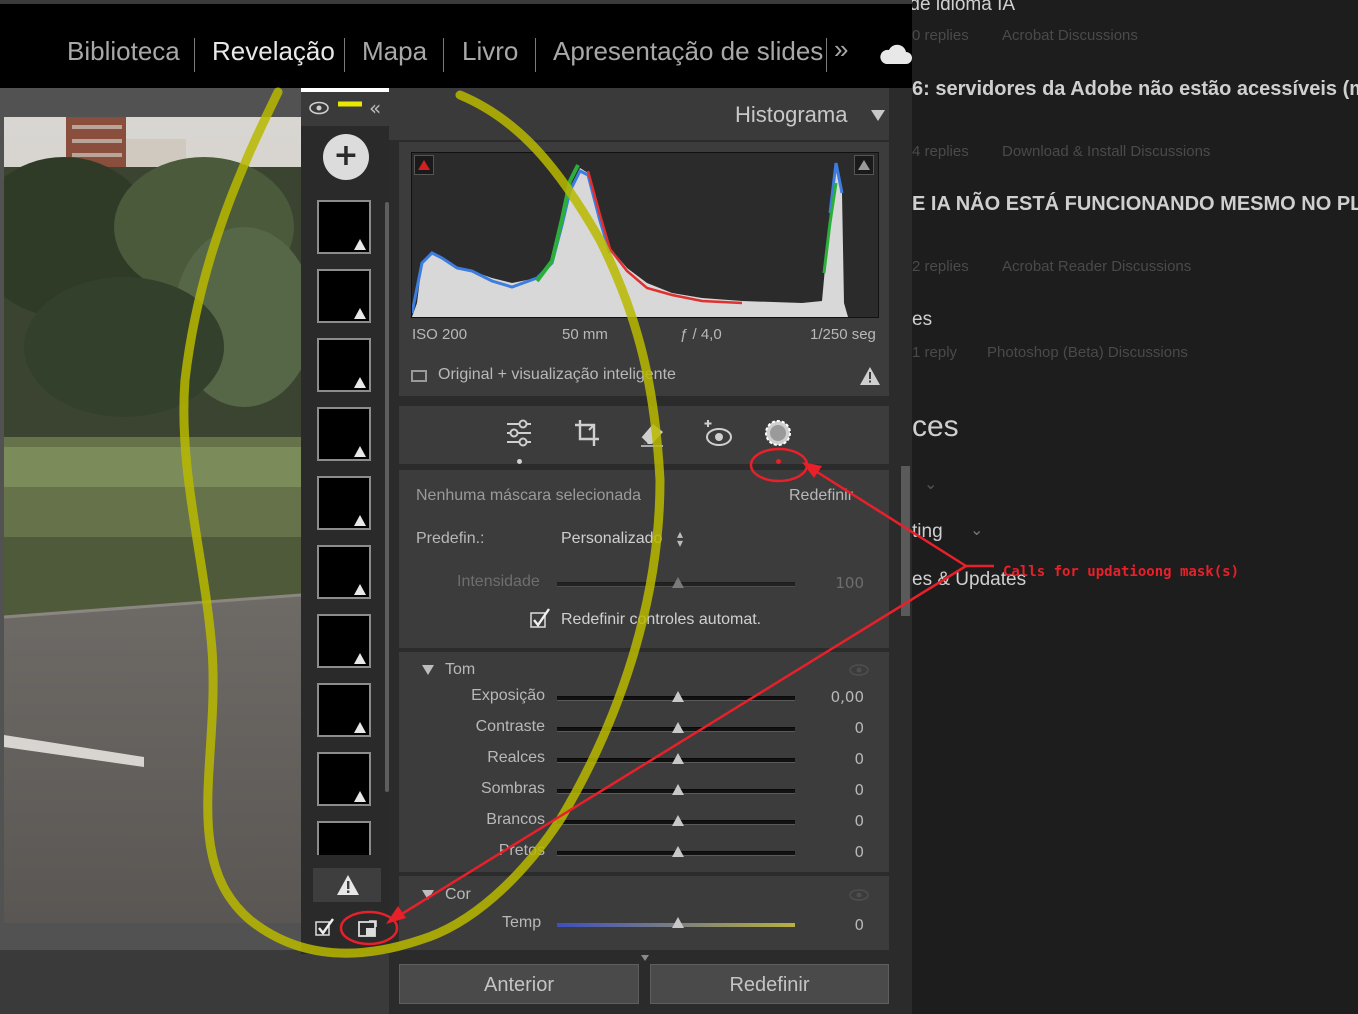 This screenshot has width=1358, height=1014. I want to click on intensity-knob, so click(678, 582).